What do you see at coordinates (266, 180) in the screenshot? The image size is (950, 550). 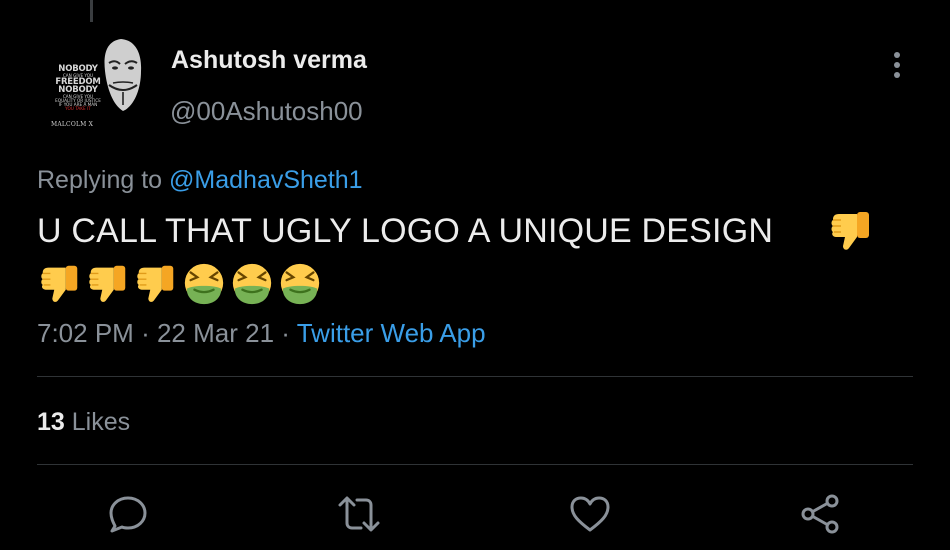 I see `reply-mention-link: @MadhavSheth1` at bounding box center [266, 180].